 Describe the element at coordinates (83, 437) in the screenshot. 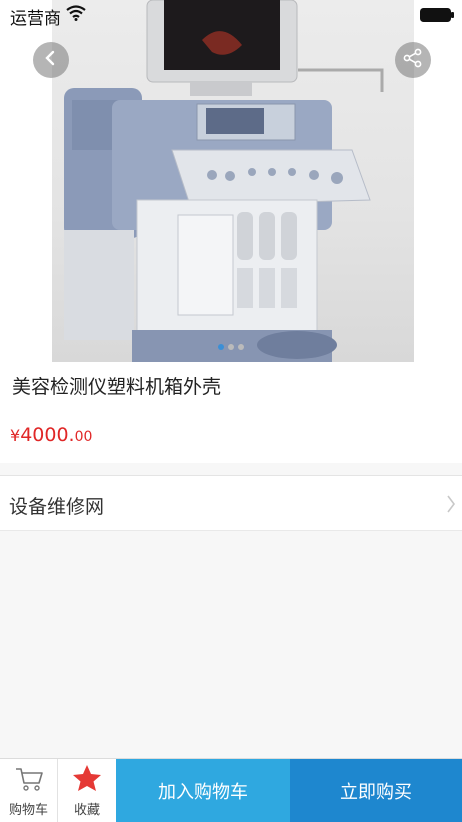

I see `price-decimal: 00` at that location.